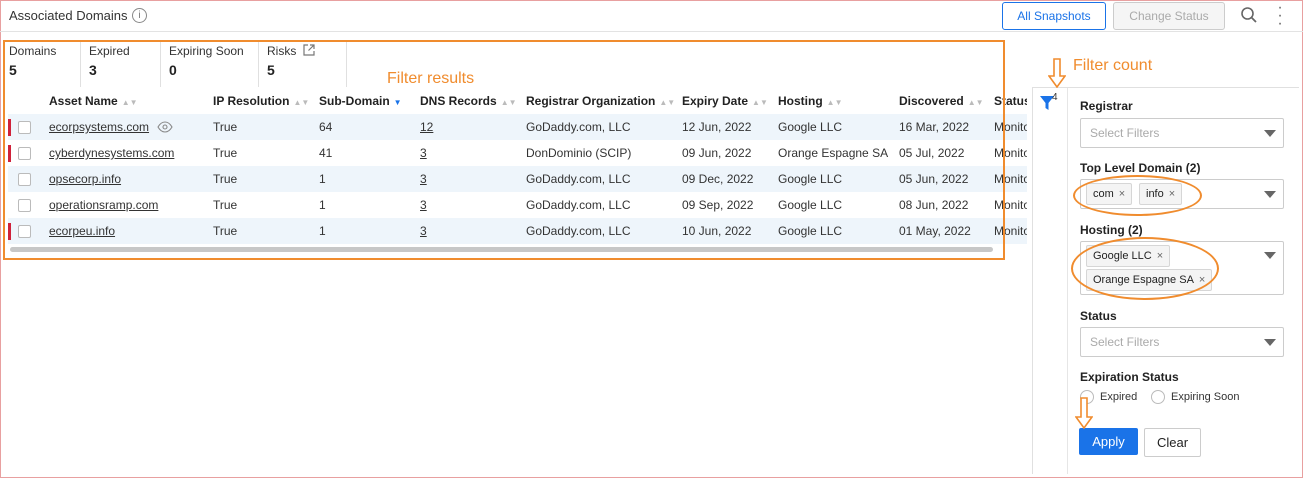  What do you see at coordinates (1108, 441) in the screenshot?
I see `apply-button: Apply` at bounding box center [1108, 441].